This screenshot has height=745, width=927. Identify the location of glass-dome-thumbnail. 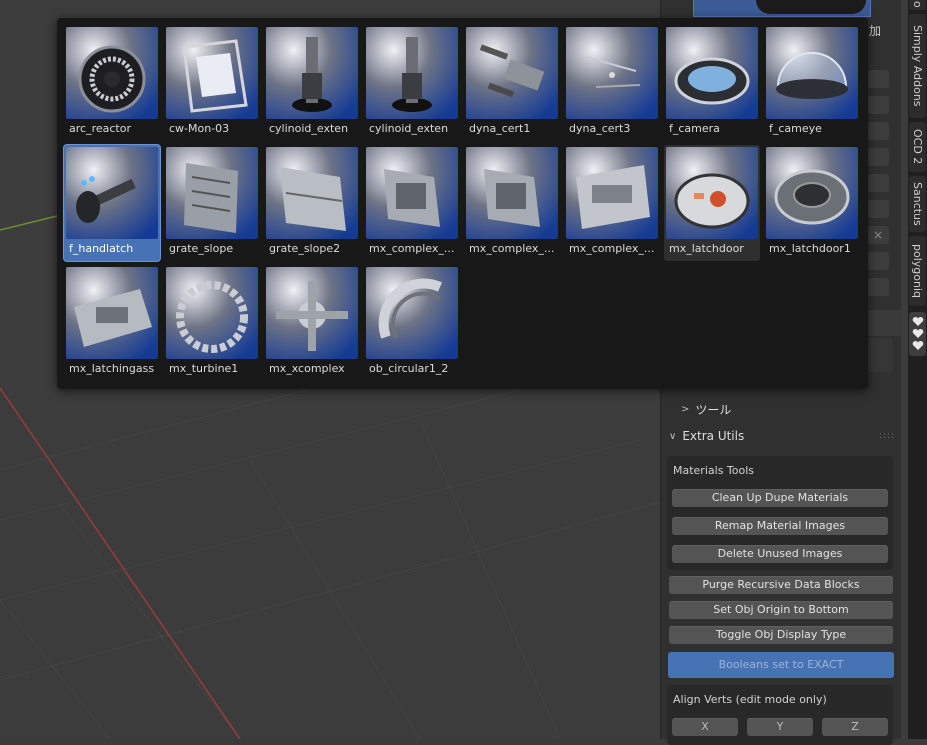
(812, 73).